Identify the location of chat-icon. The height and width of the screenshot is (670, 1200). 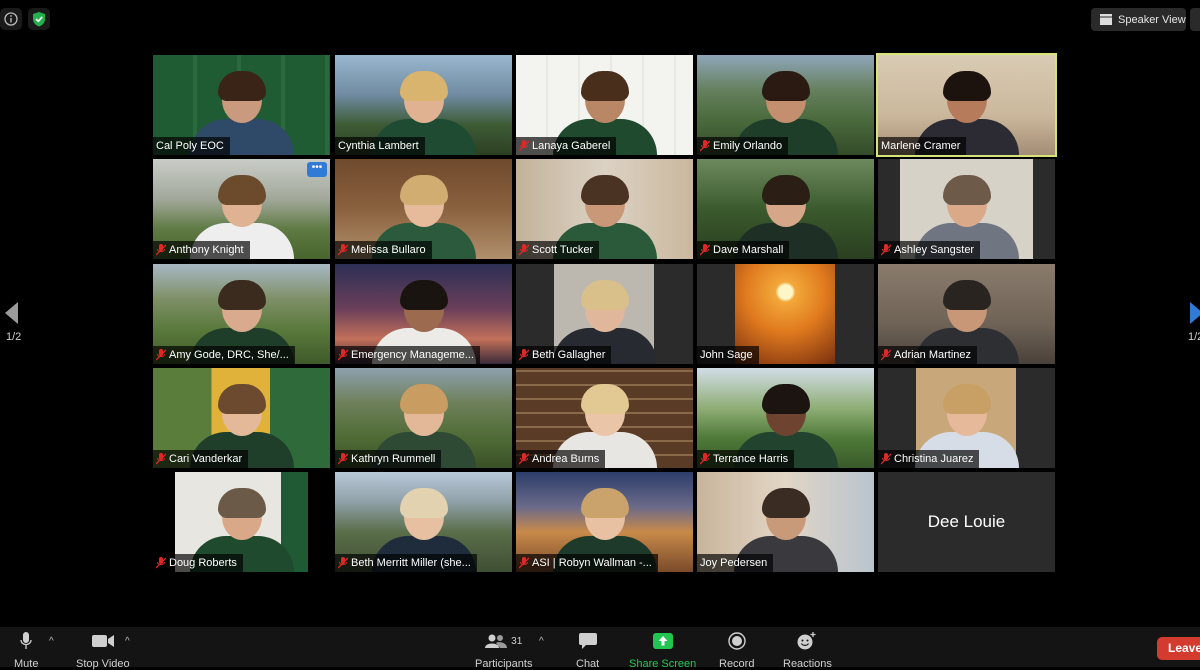
(587, 641).